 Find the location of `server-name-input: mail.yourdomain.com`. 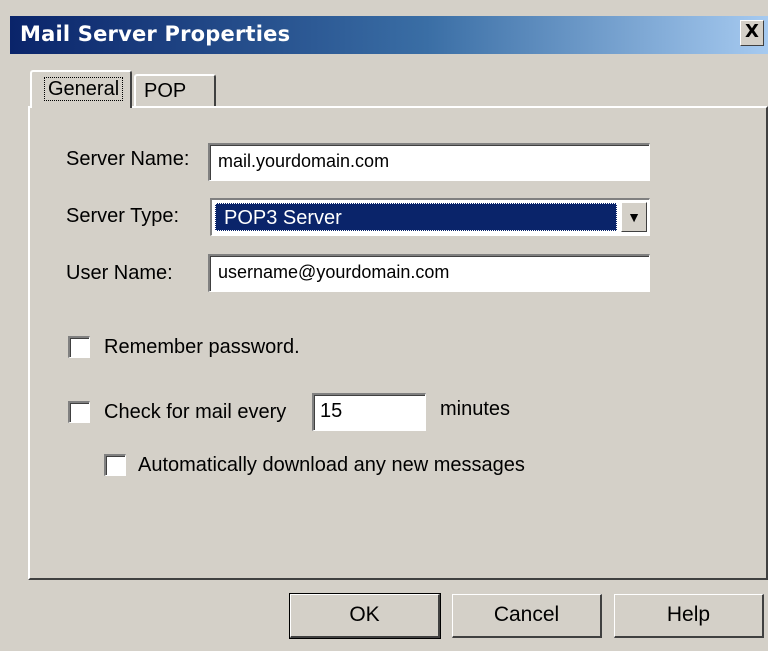

server-name-input: mail.yourdomain.com is located at coordinates (429, 162).